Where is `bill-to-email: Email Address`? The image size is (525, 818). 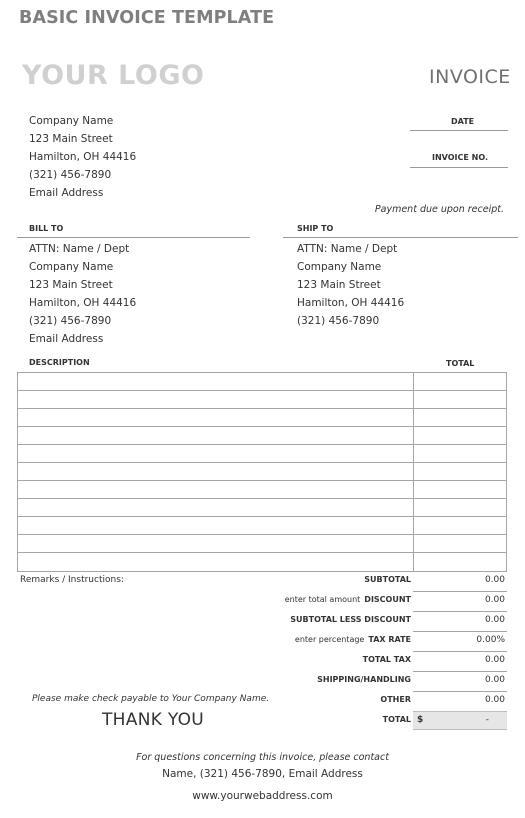 bill-to-email: Email Address is located at coordinates (66, 339).